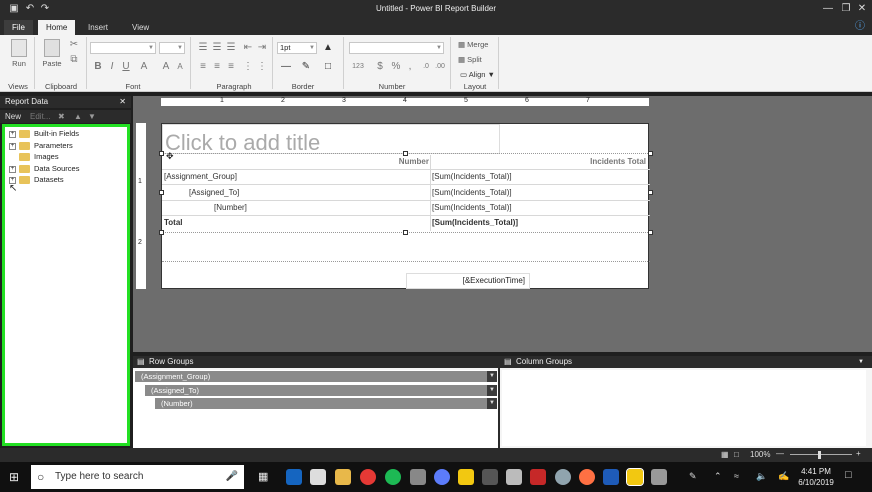 This screenshot has width=872, height=492. Describe the element at coordinates (473, 44) in the screenshot. I see `merge-button: ▦ Merge` at that location.